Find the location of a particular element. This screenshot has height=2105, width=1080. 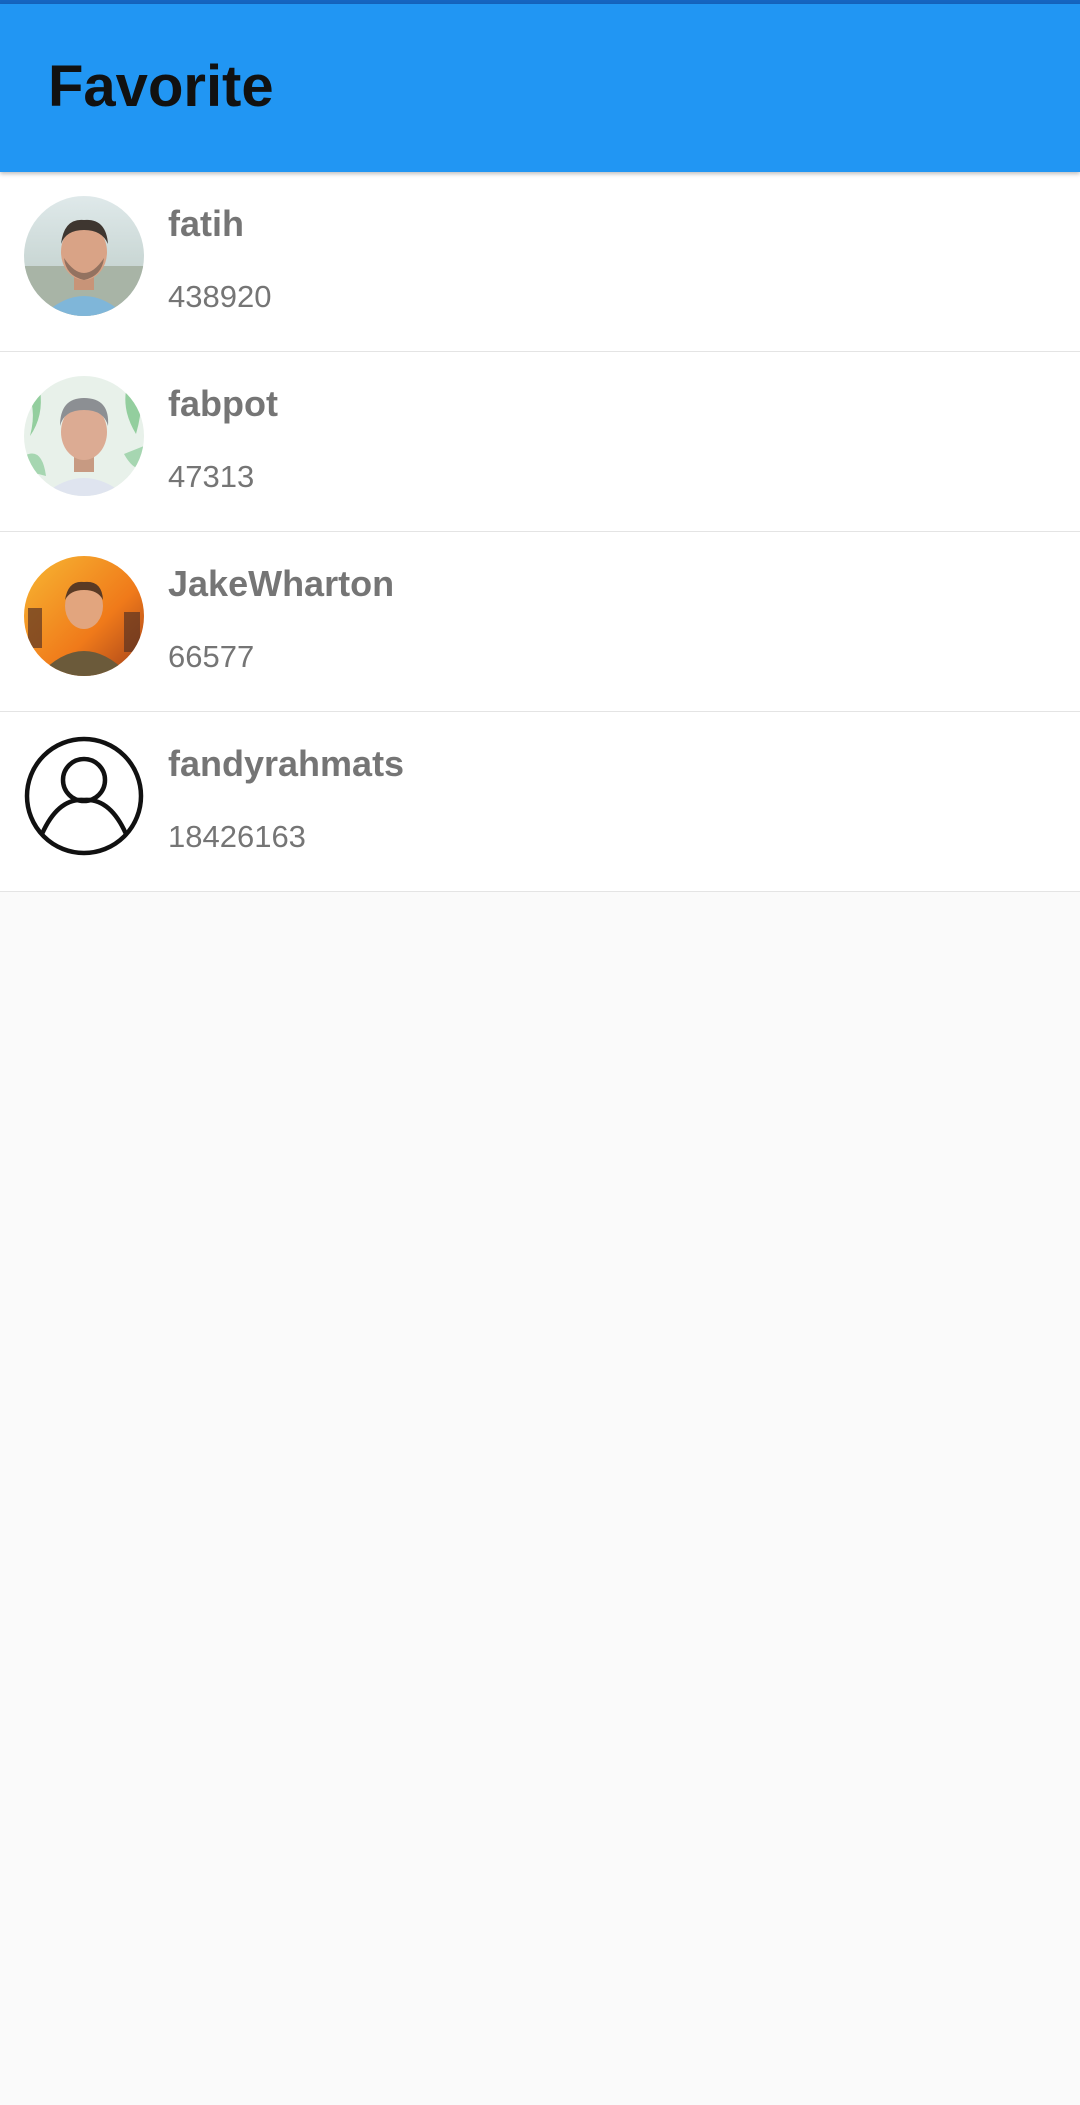

username: JakeWharton is located at coordinates (281, 583).